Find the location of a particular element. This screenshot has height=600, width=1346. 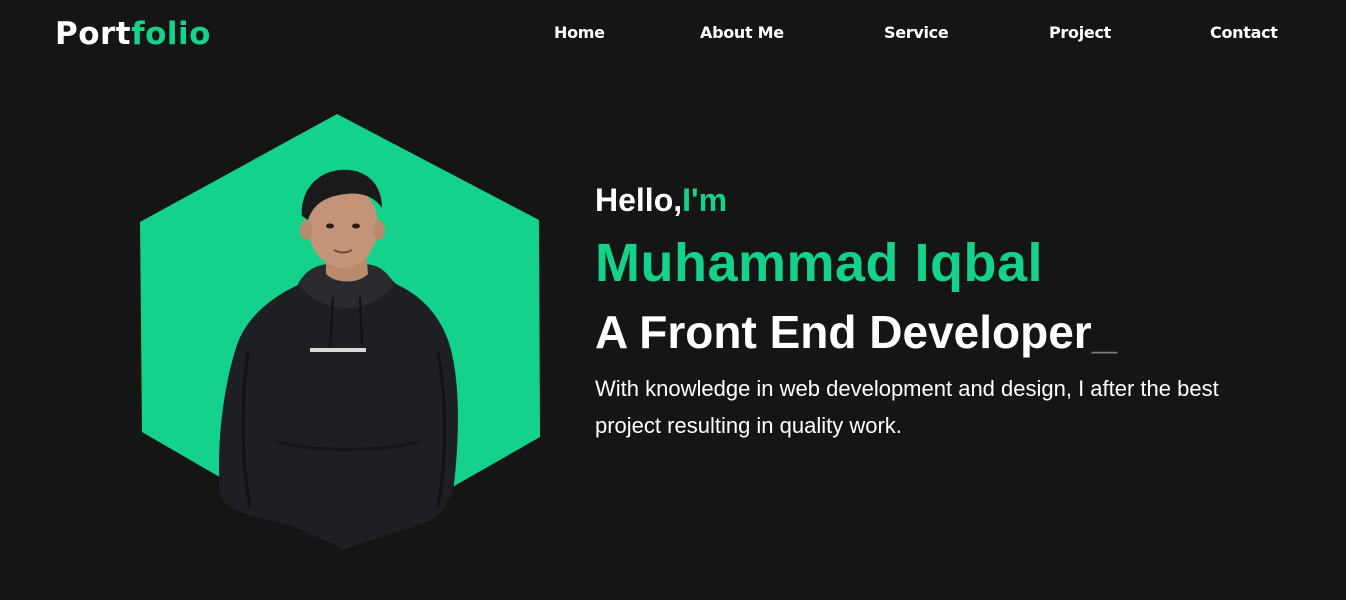

role-text: A Front End Developer is located at coordinates (843, 332).